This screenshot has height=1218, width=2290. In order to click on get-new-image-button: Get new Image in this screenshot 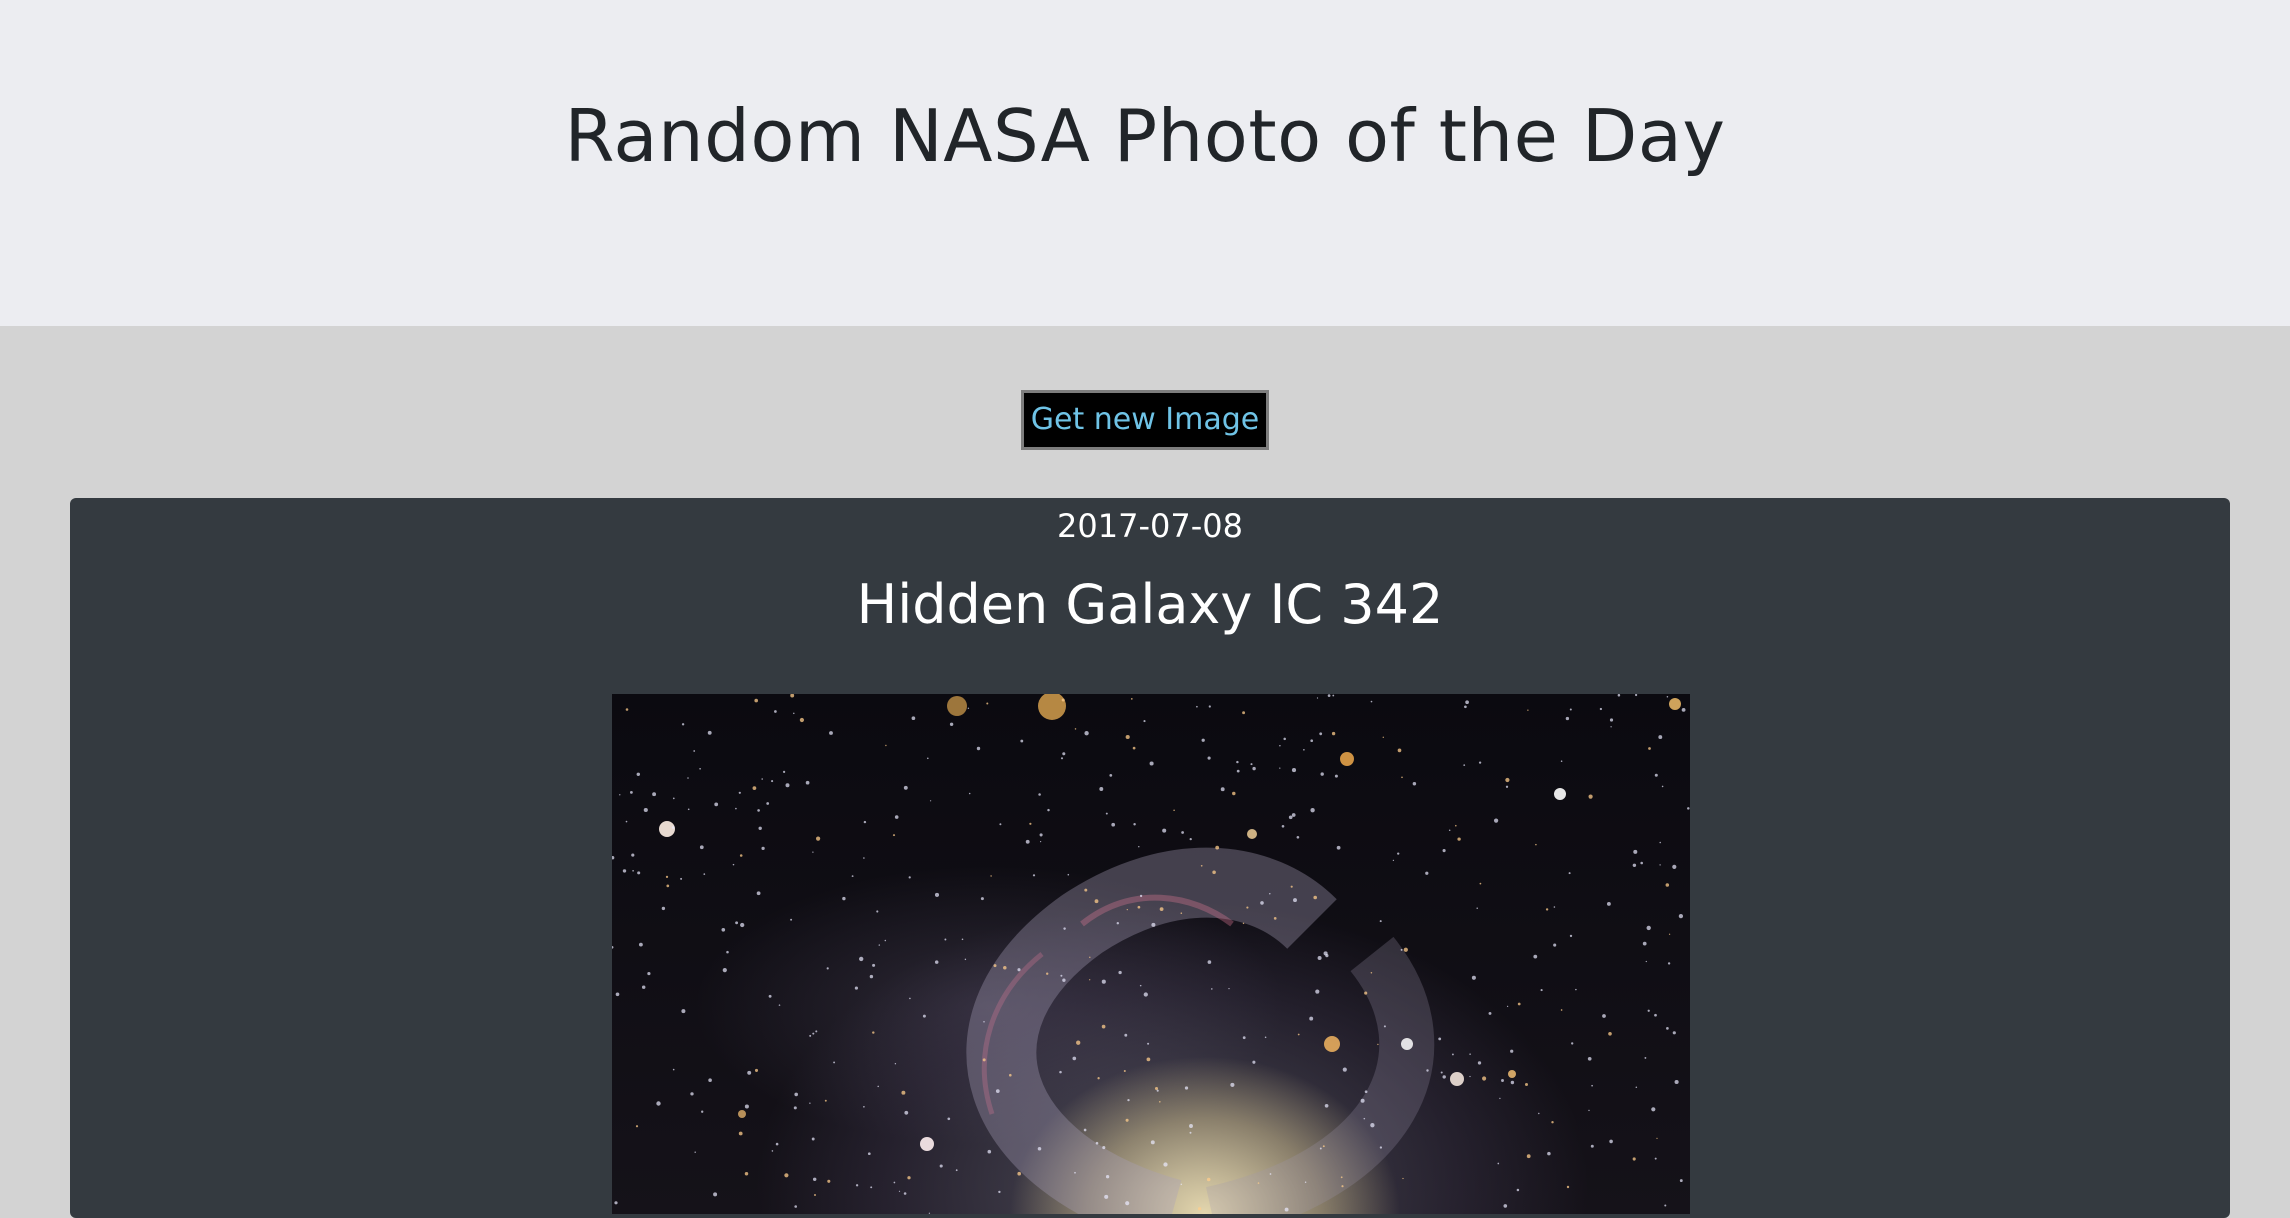, I will do `click(1145, 420)`.